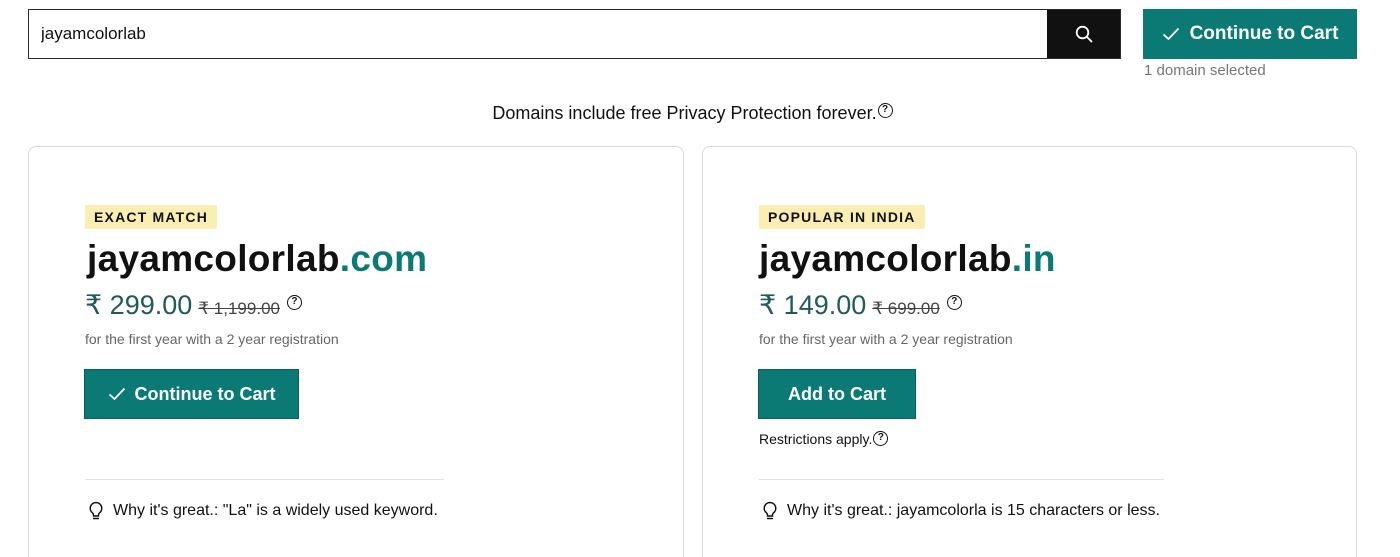 This screenshot has width=1400, height=557. I want to click on domain-tld: .com, so click(383, 258).